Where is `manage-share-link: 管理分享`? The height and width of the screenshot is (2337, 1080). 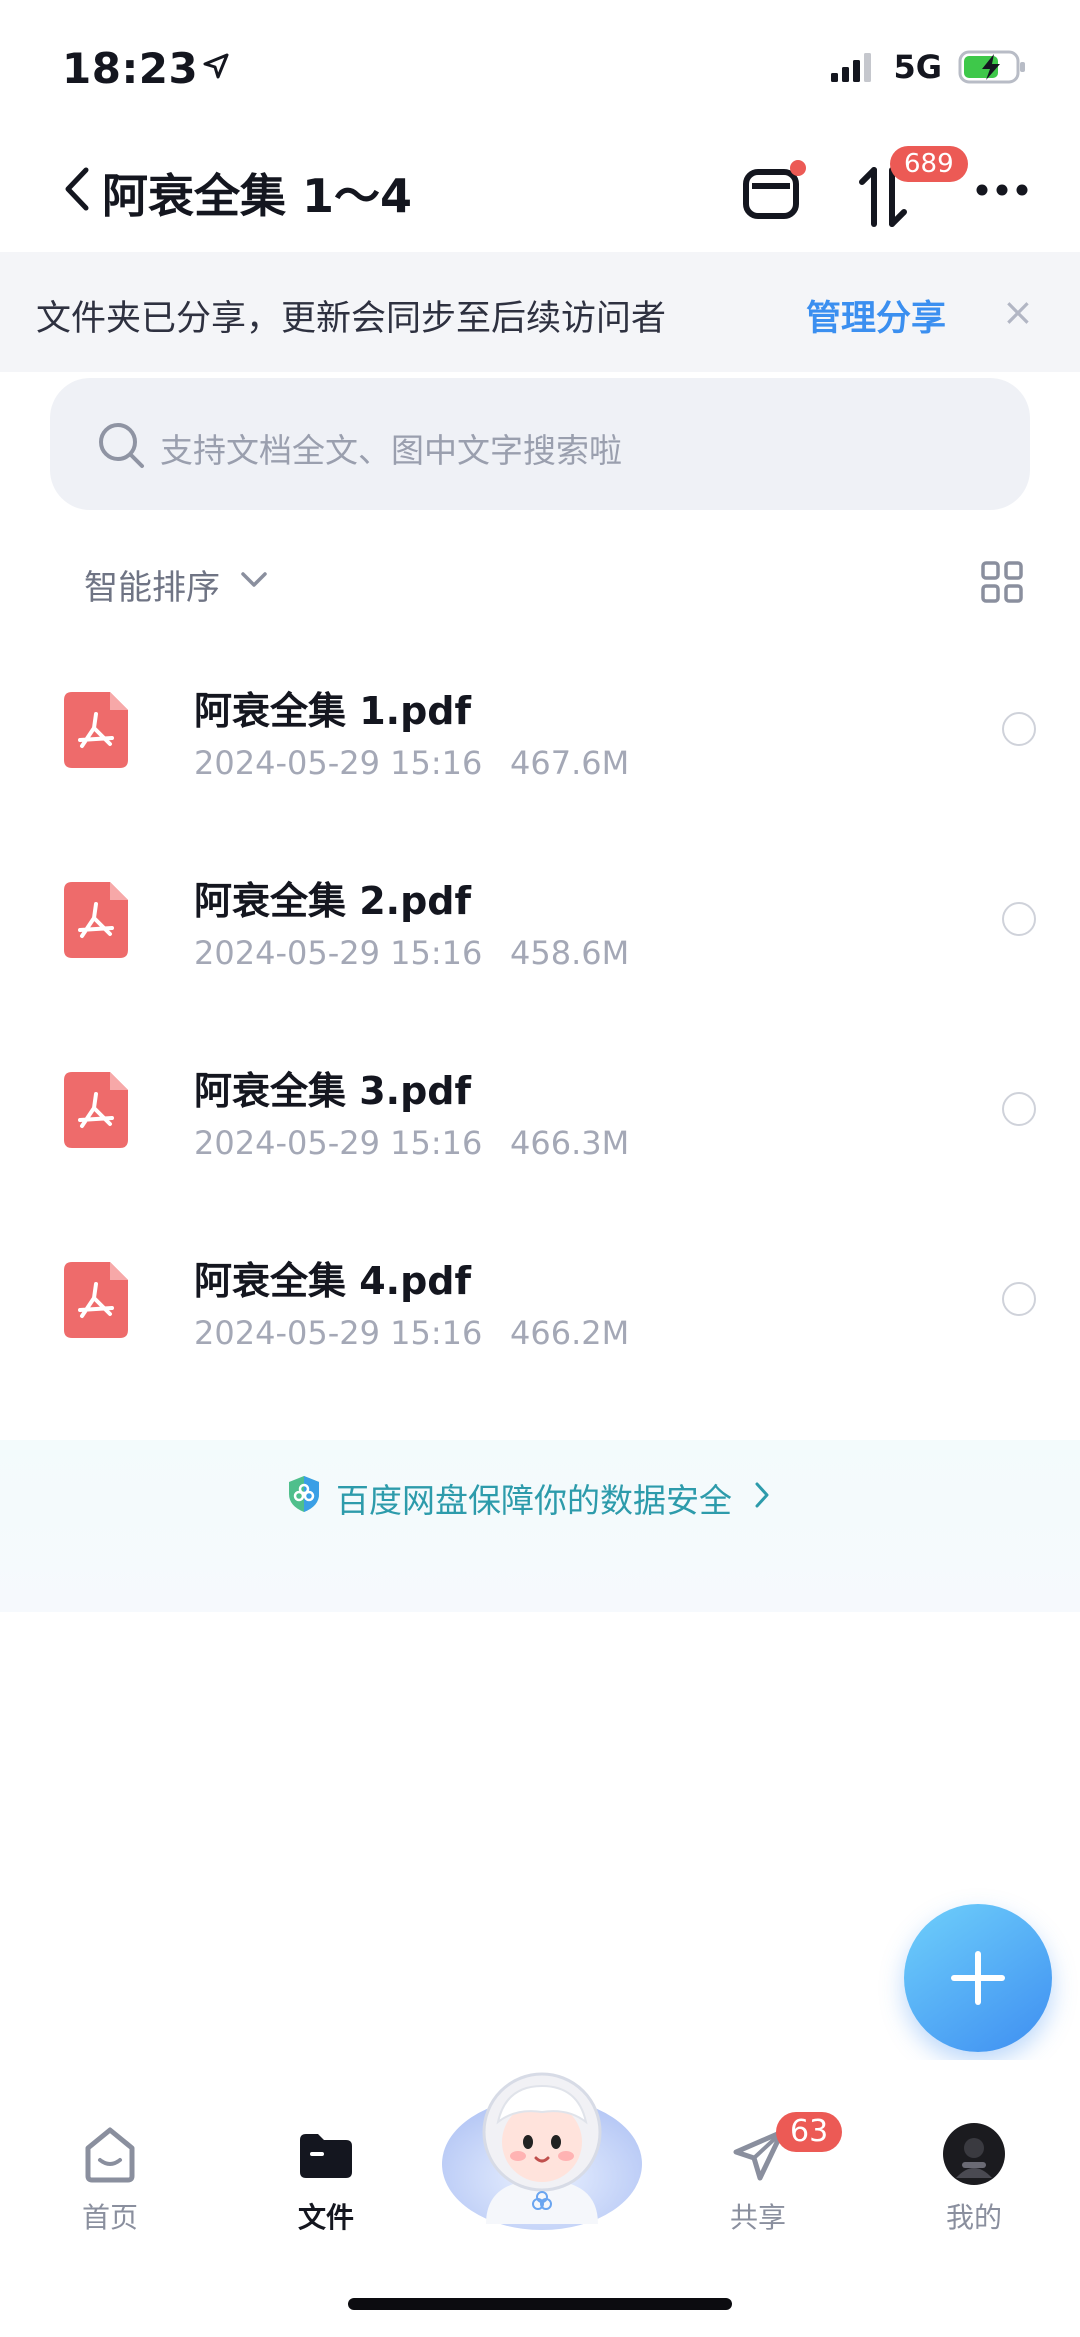 manage-share-link: 管理分享 is located at coordinates (876, 315).